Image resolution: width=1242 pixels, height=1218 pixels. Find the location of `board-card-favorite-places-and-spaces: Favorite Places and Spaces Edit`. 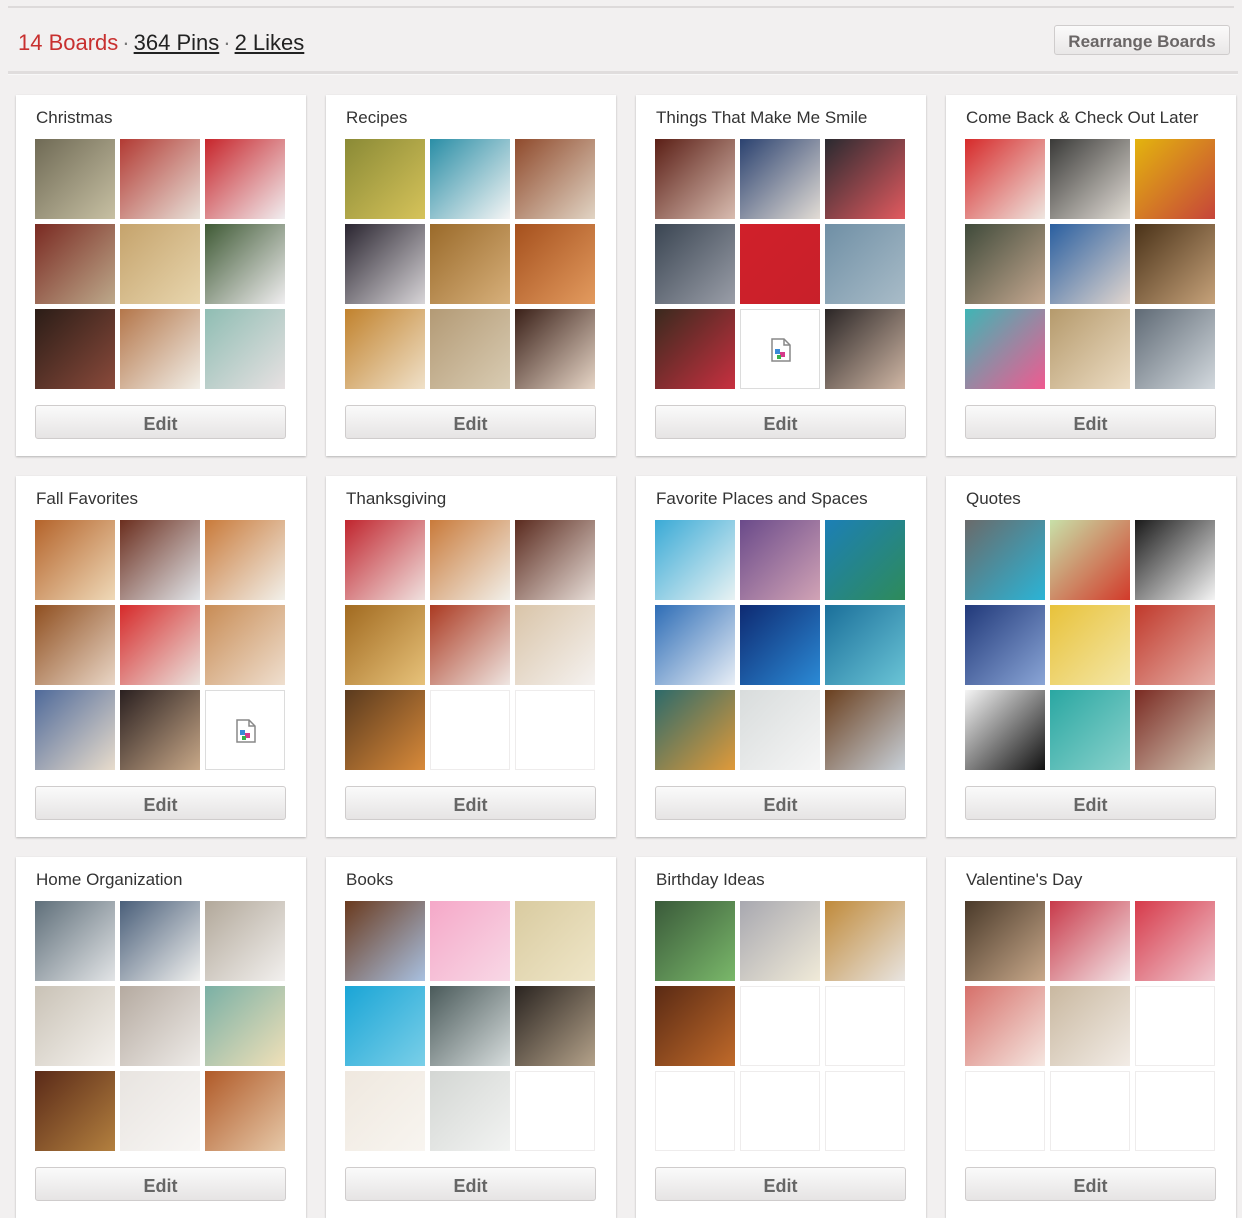

board-card-favorite-places-and-spaces: Favorite Places and Spaces Edit is located at coordinates (781, 656).